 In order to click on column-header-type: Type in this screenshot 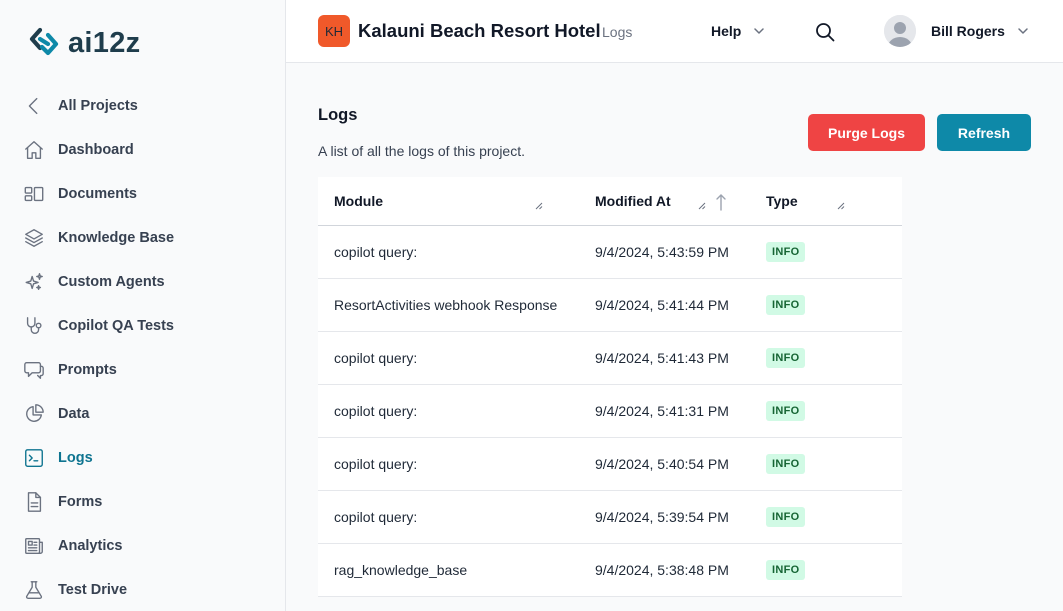, I will do `click(826, 201)`.